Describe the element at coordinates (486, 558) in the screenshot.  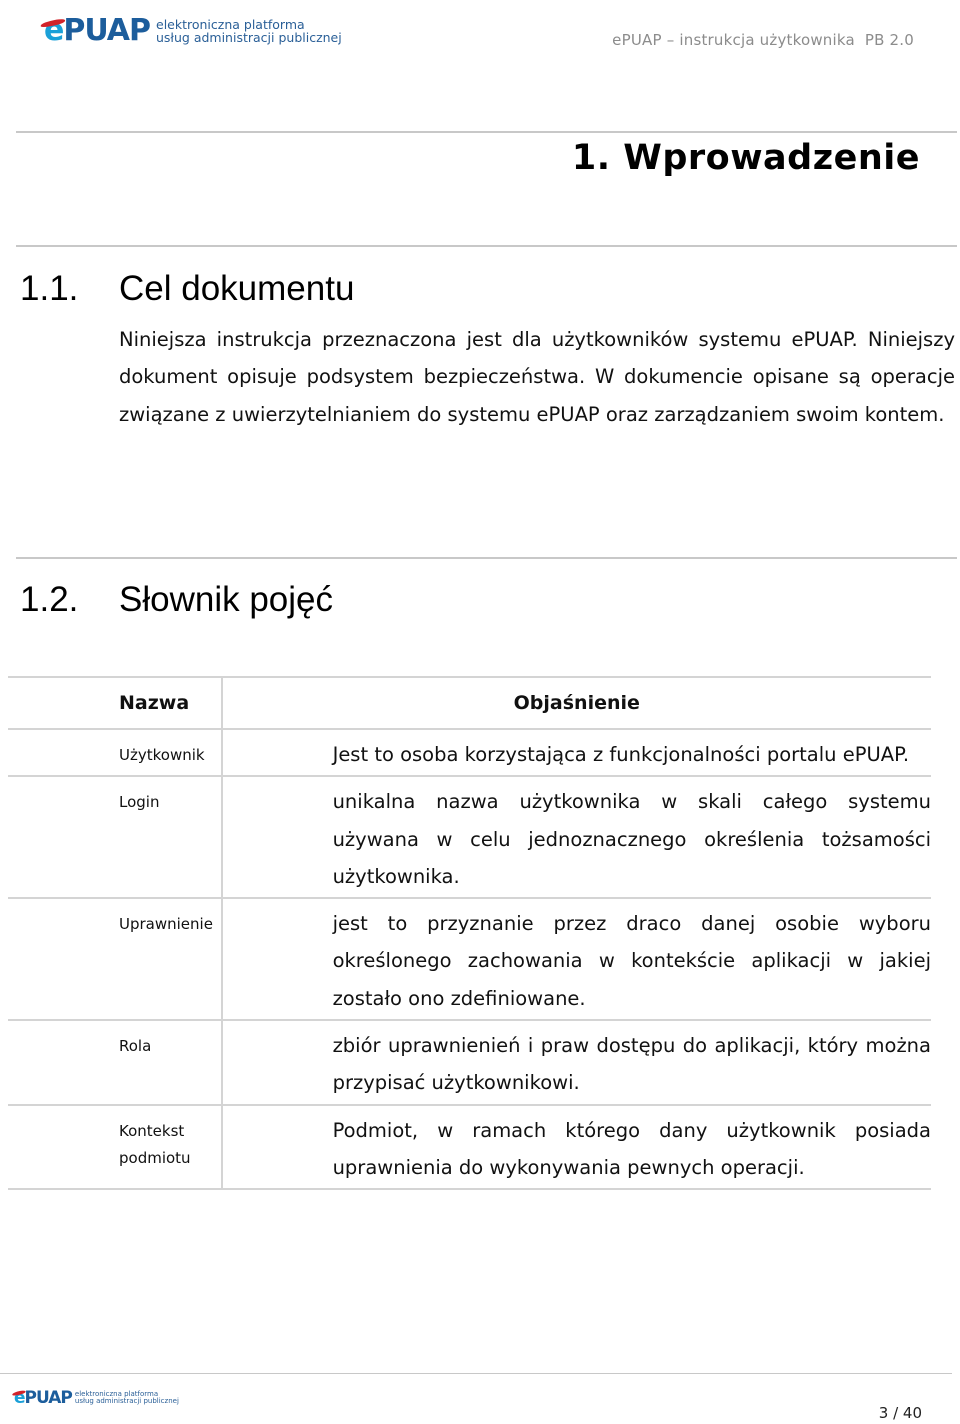
I see `section-rule` at that location.